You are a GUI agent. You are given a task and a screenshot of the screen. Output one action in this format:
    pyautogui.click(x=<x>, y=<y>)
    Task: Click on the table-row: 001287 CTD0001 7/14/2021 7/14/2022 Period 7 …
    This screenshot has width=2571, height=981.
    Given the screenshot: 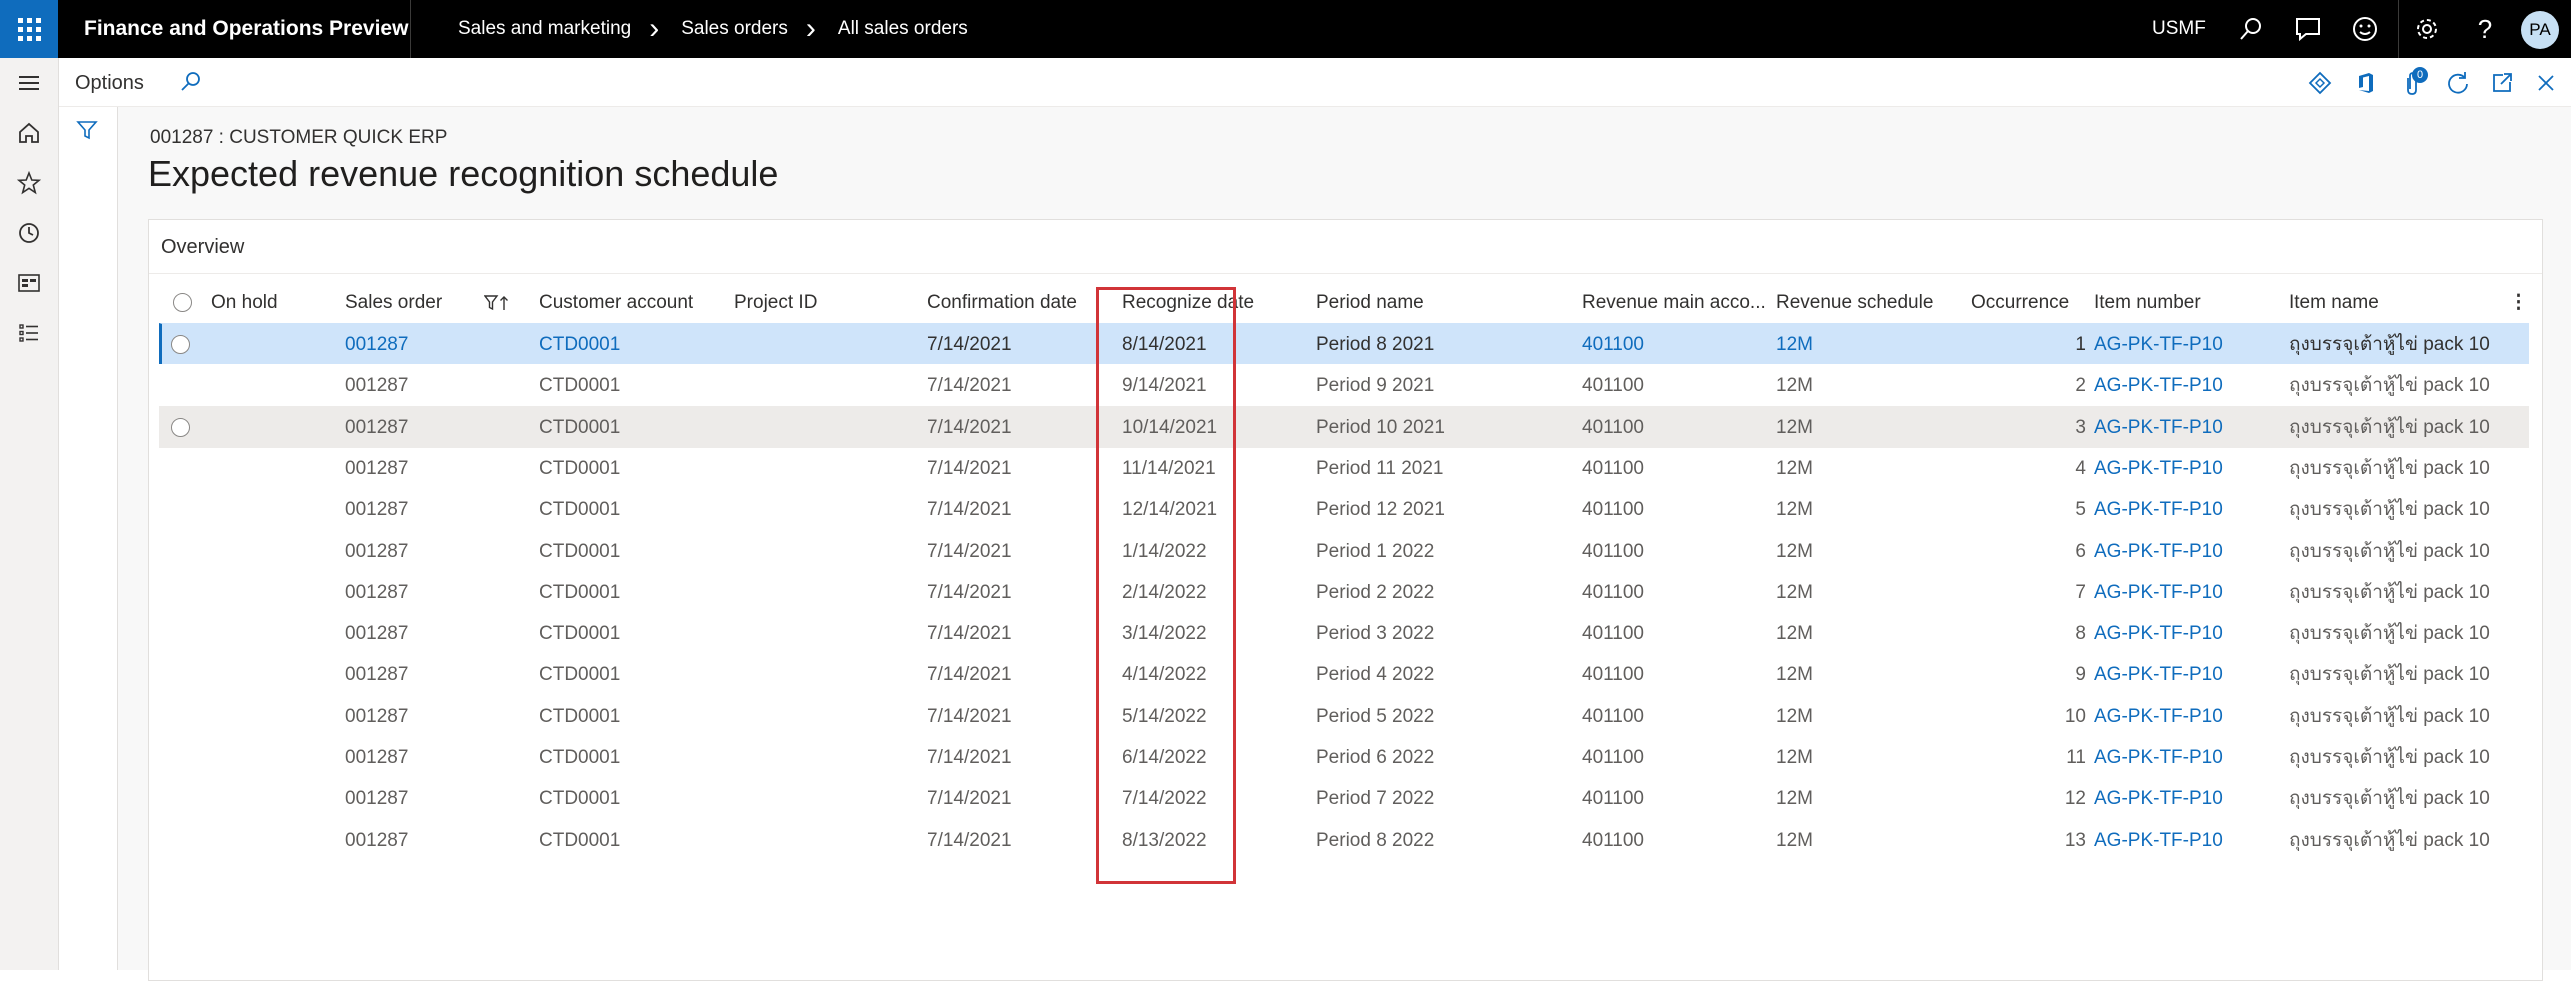 What is the action you would take?
    pyautogui.click(x=1344, y=798)
    